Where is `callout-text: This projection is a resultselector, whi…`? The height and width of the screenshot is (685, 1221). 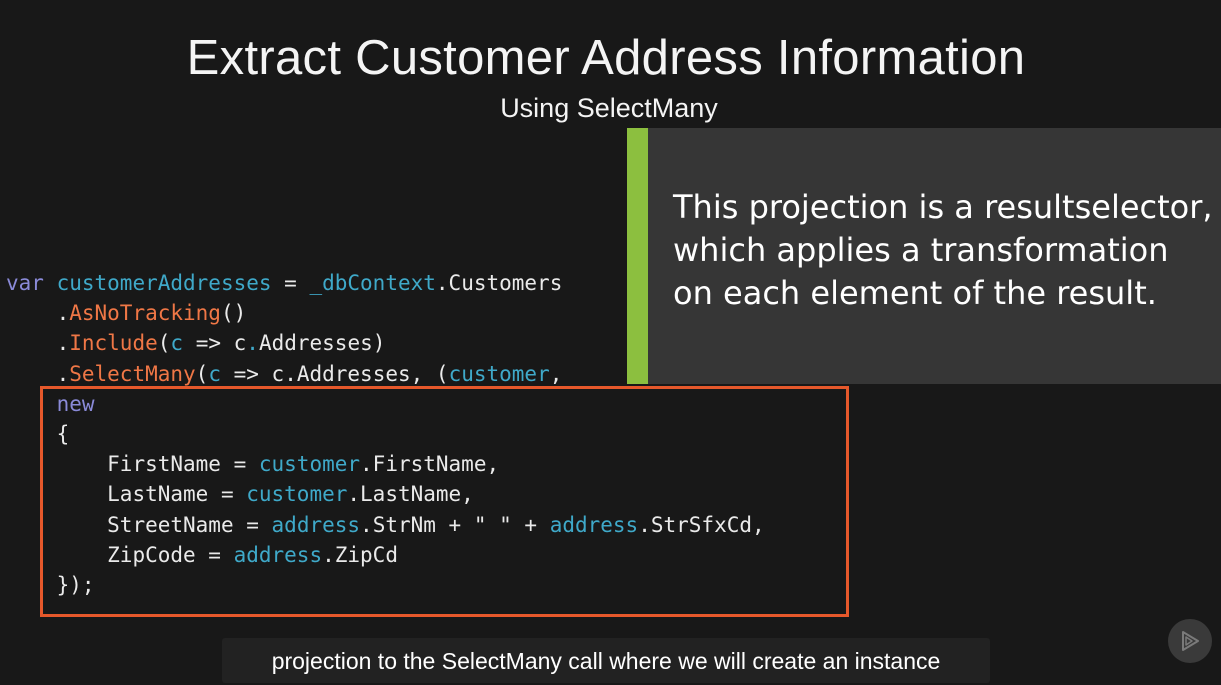 callout-text: This projection is a resultselector, whi… is located at coordinates (943, 250).